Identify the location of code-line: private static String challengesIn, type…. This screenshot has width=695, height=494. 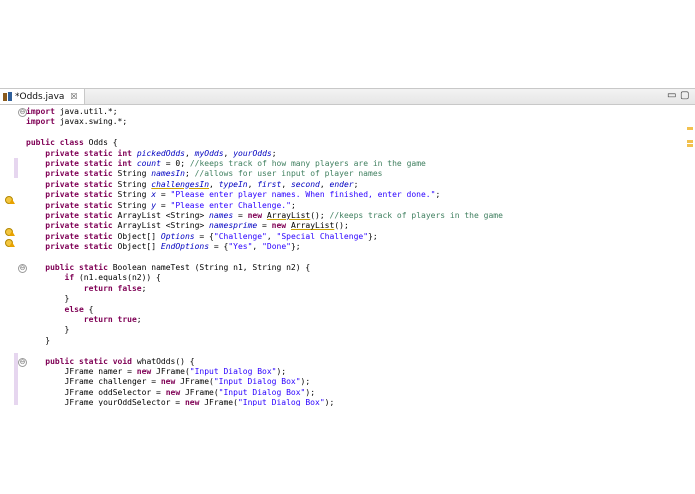
(202, 184).